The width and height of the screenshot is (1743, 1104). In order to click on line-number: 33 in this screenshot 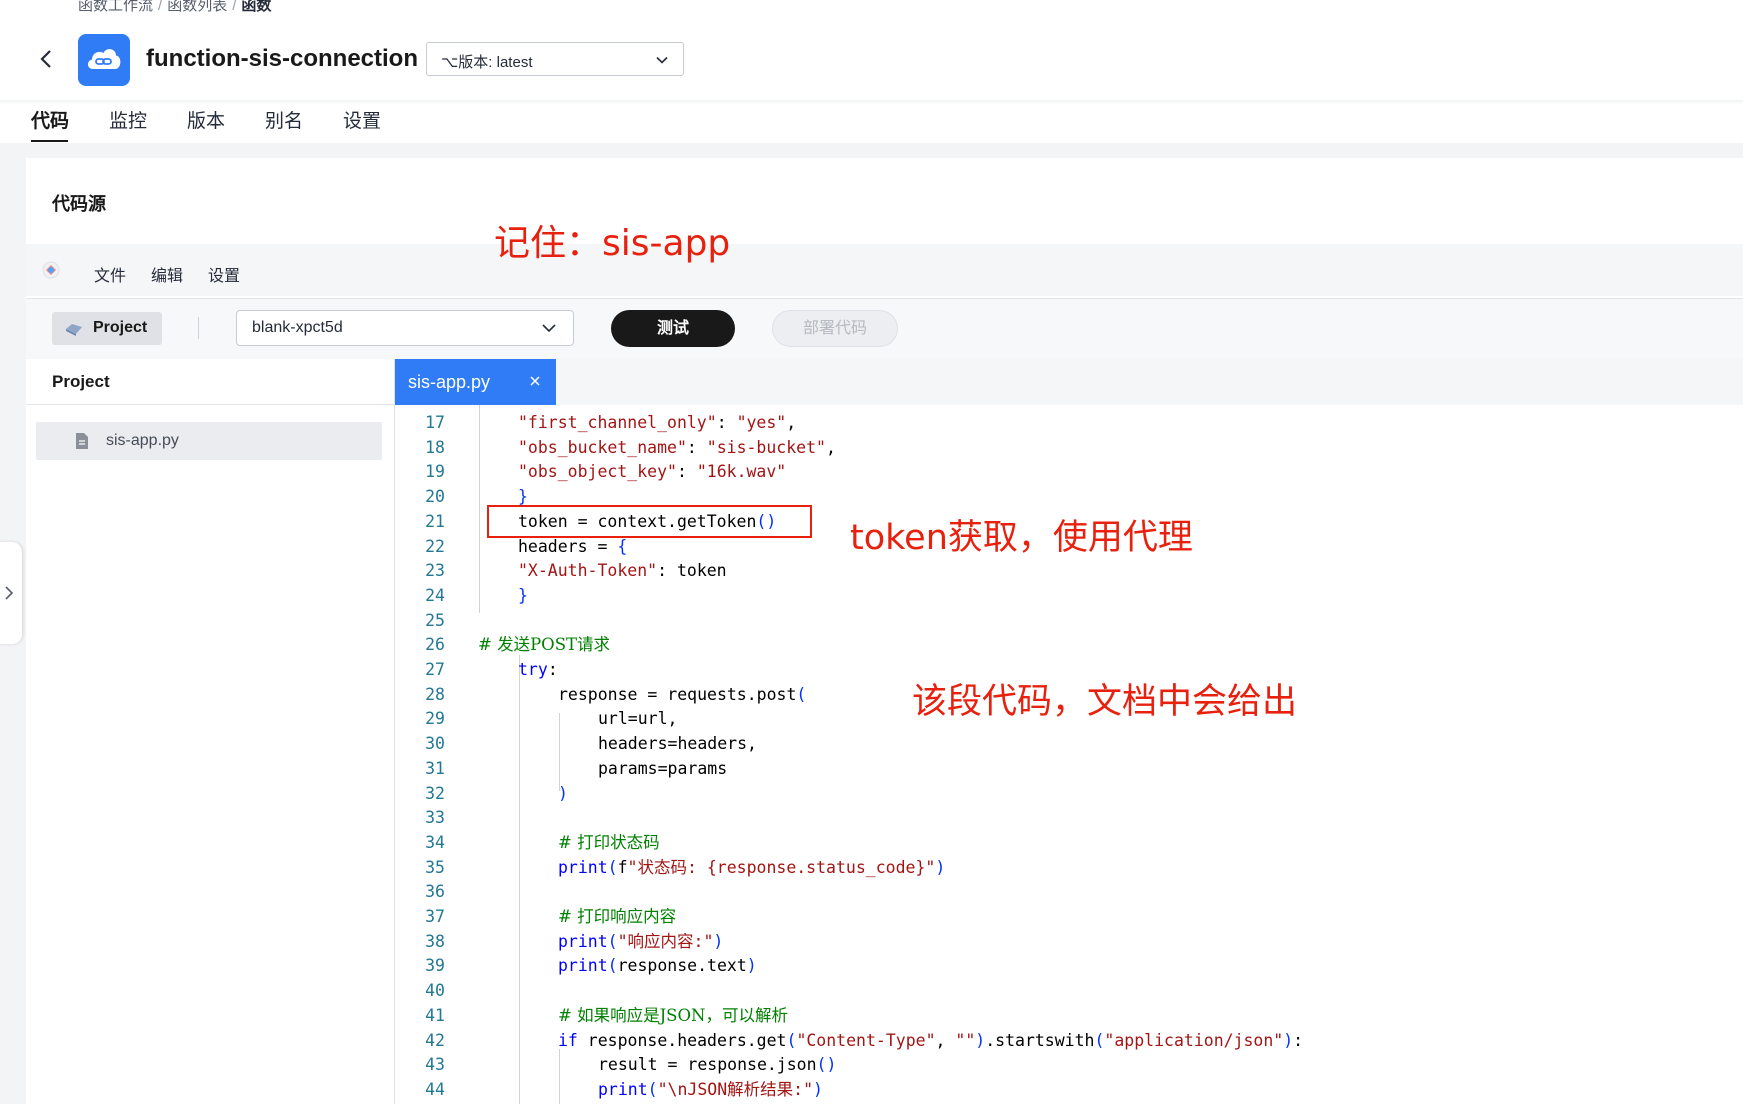, I will do `click(435, 818)`.